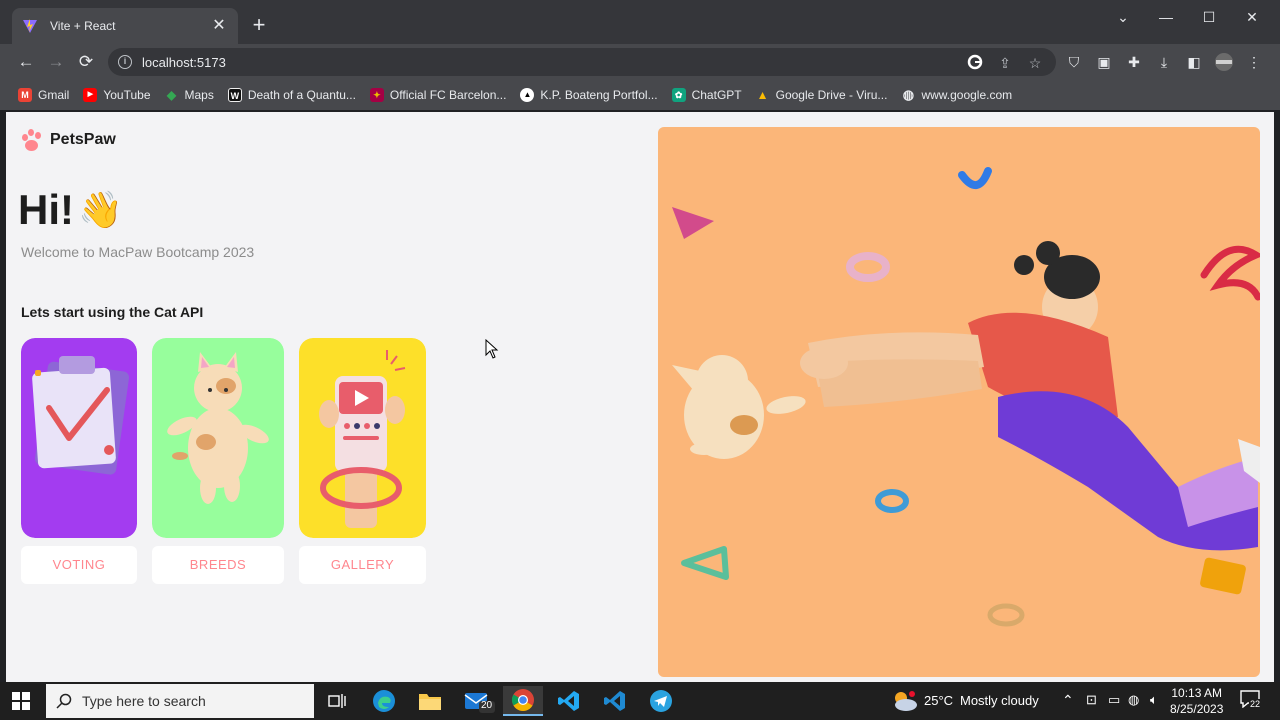  What do you see at coordinates (1252, 17) in the screenshot?
I see `close-window-button: ✕` at bounding box center [1252, 17].